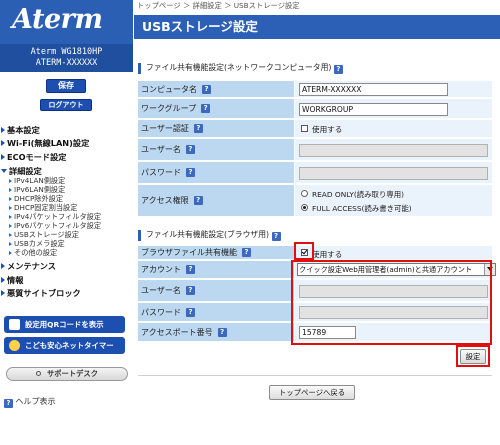  What do you see at coordinates (473, 356) in the screenshot?
I see `apply-button: 設定` at bounding box center [473, 356].